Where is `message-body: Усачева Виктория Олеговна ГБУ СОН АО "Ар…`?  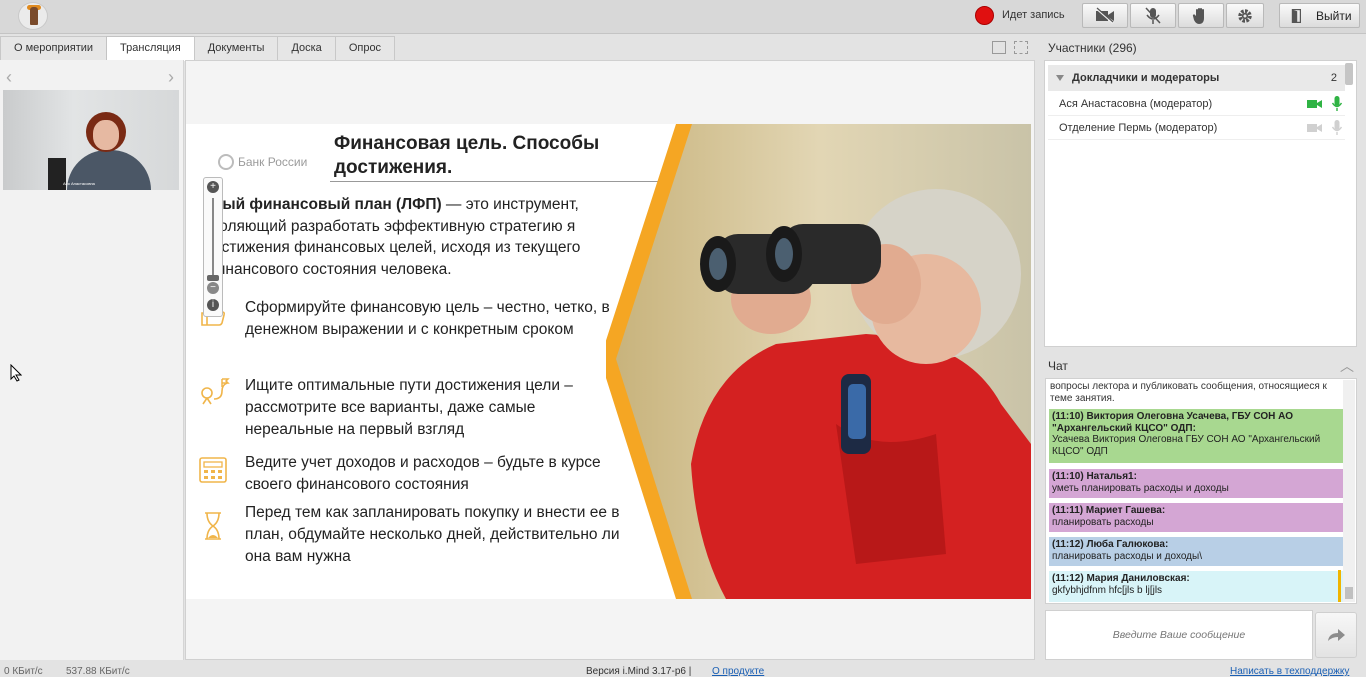
message-body: Усачева Виктория Олеговна ГБУ СОН АО "Ар… is located at coordinates (1186, 445).